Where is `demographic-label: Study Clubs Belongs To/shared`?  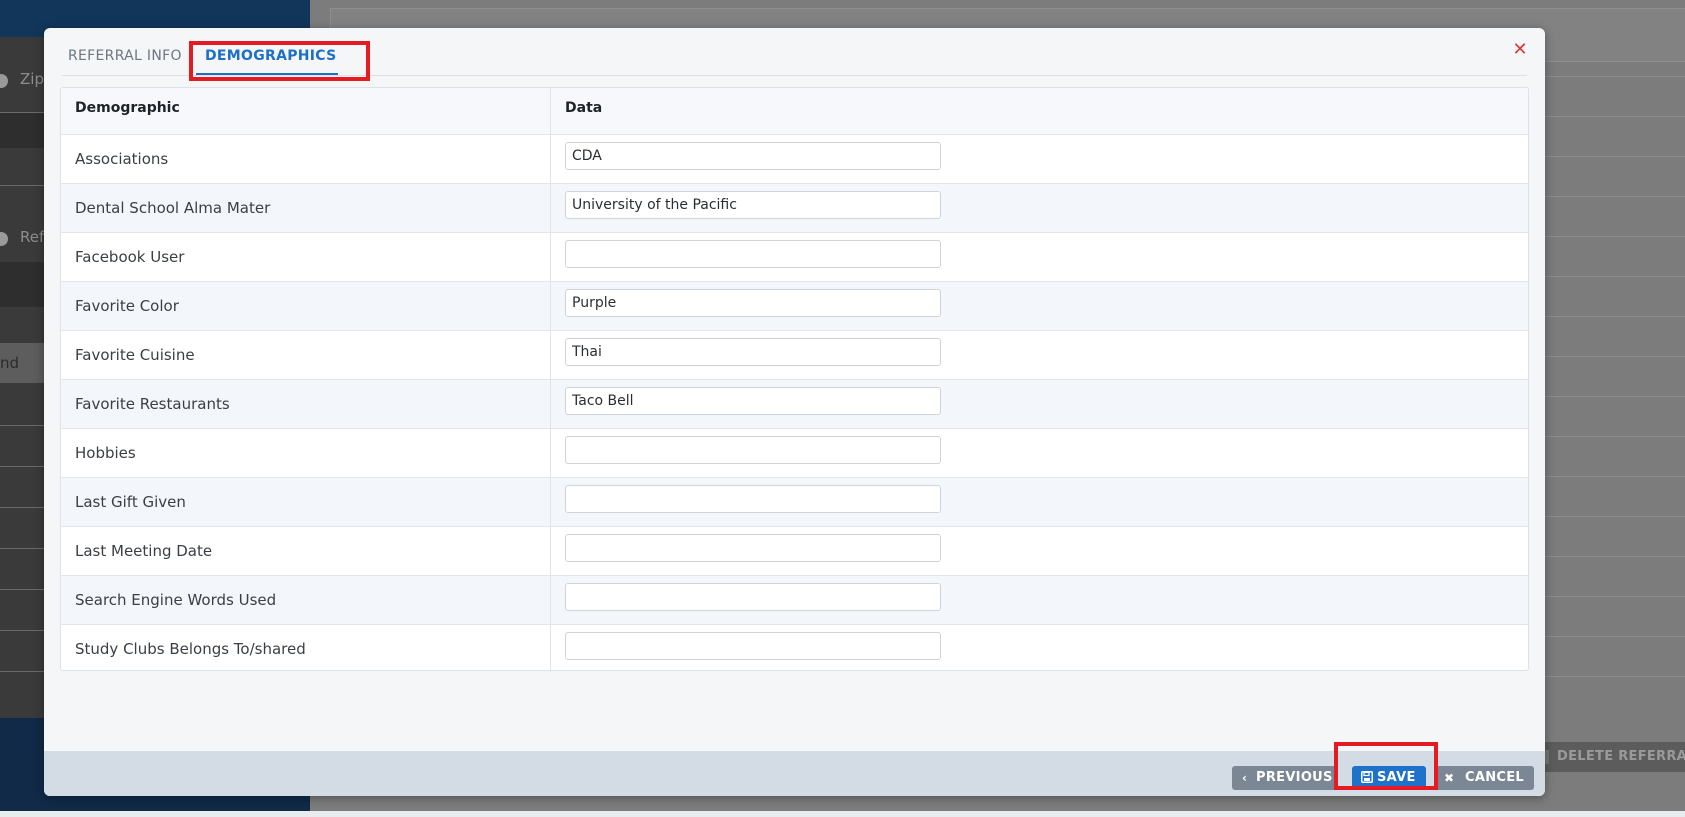
demographic-label: Study Clubs Belongs To/shared is located at coordinates (190, 649).